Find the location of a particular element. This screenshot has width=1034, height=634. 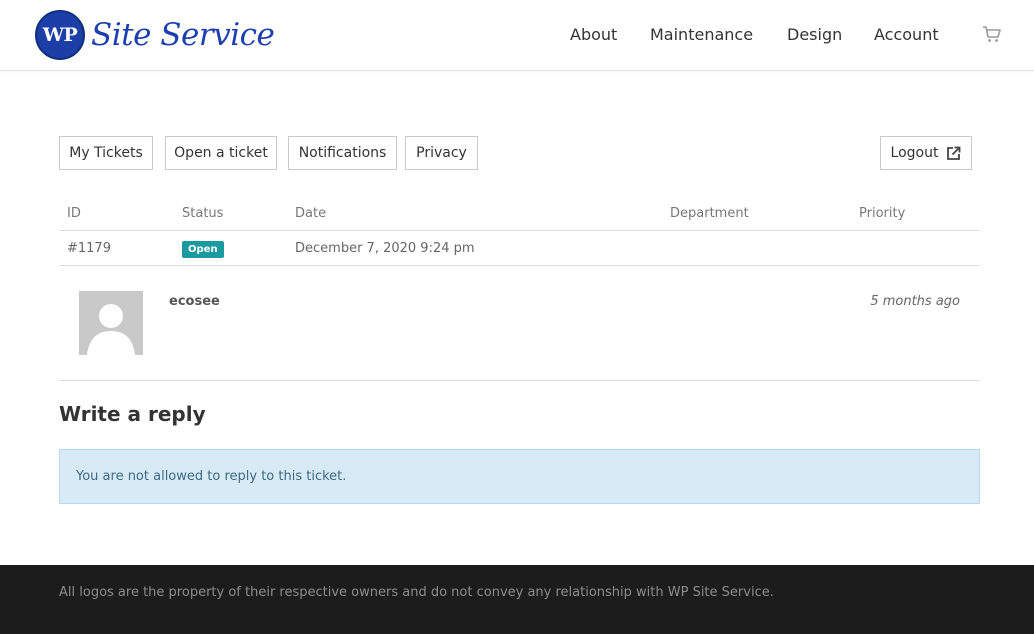

cart-icon is located at coordinates (992, 34).